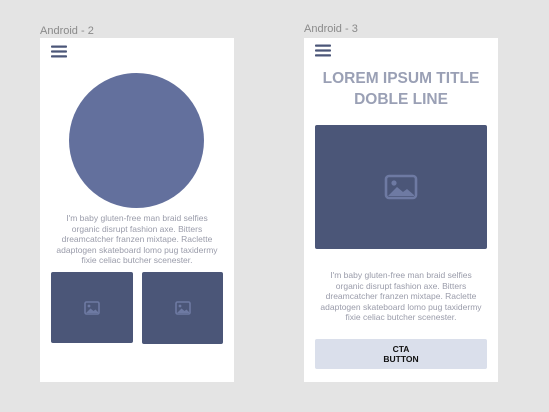 Image resolution: width=549 pixels, height=412 pixels. I want to click on hero-circle-placeholder, so click(136, 140).